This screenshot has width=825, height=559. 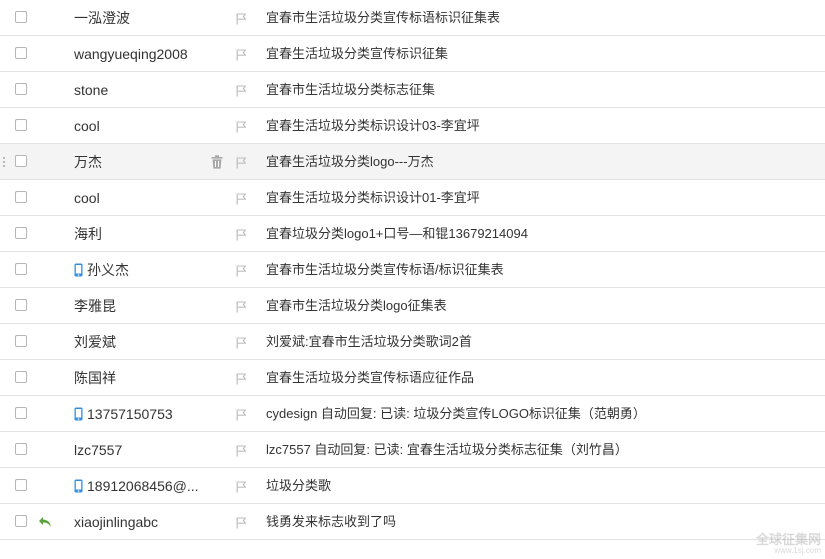 I want to click on subject: 宜春市生活垃圾分类标志征集, so click(x=350, y=90).